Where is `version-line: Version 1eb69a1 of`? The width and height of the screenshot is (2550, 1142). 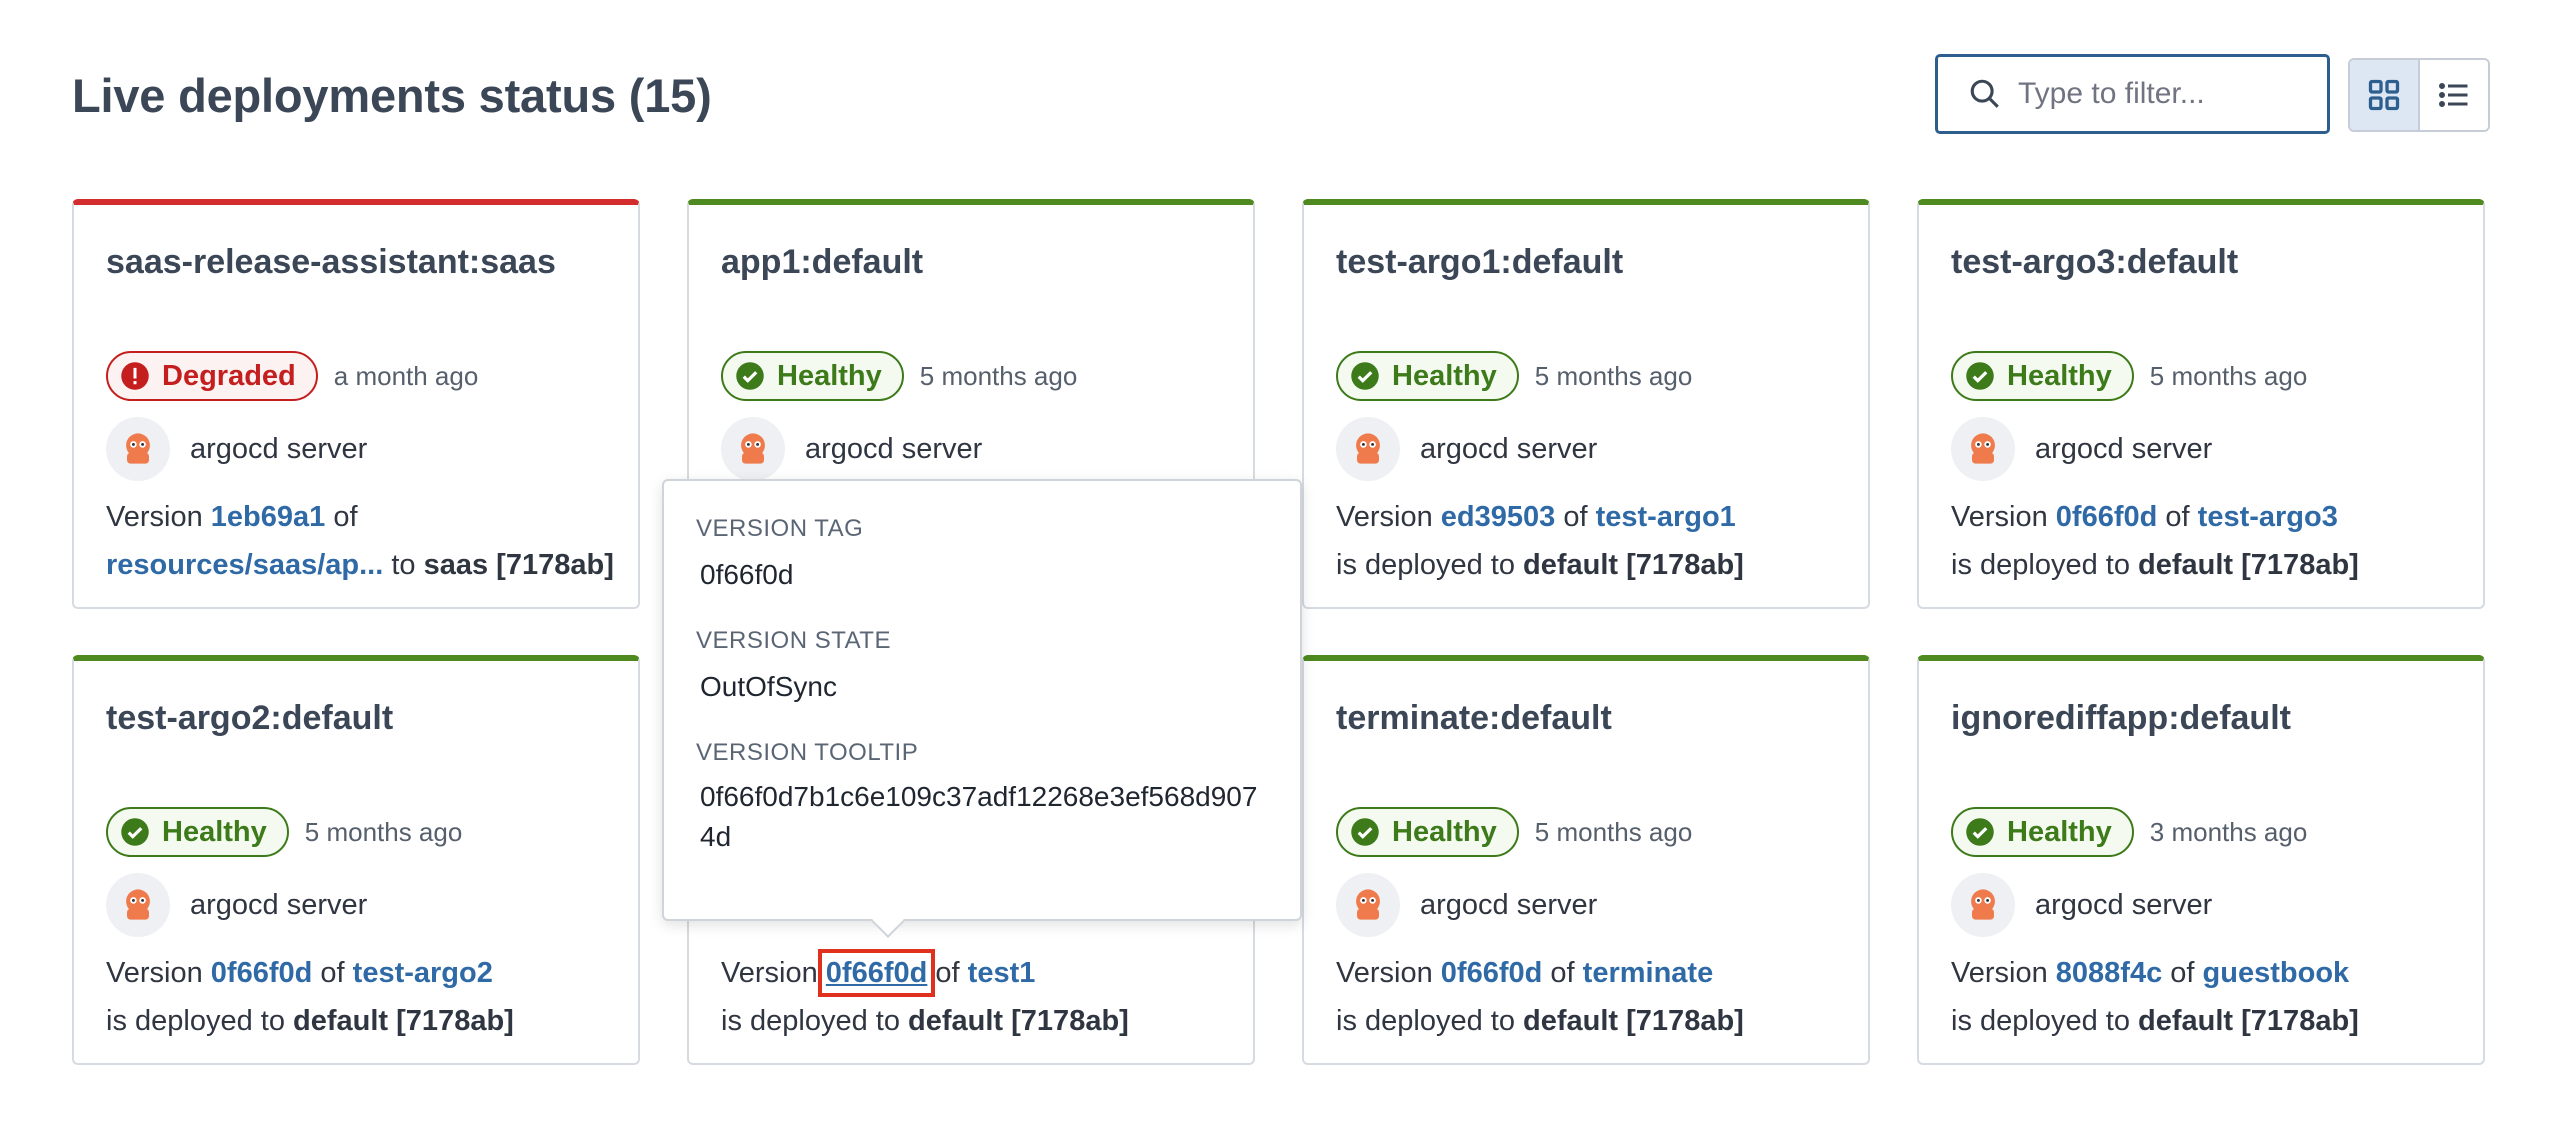 version-line: Version 1eb69a1 of is located at coordinates (232, 517).